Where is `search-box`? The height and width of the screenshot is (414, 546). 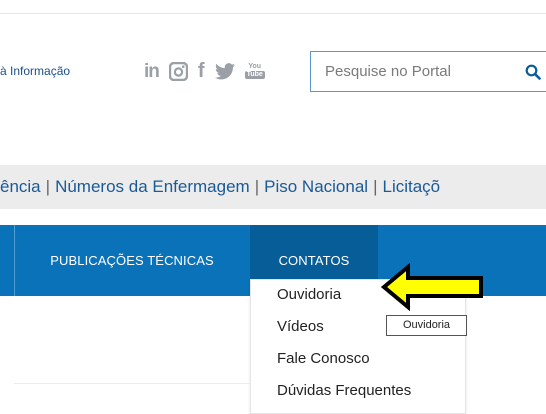
search-box is located at coordinates (428, 71).